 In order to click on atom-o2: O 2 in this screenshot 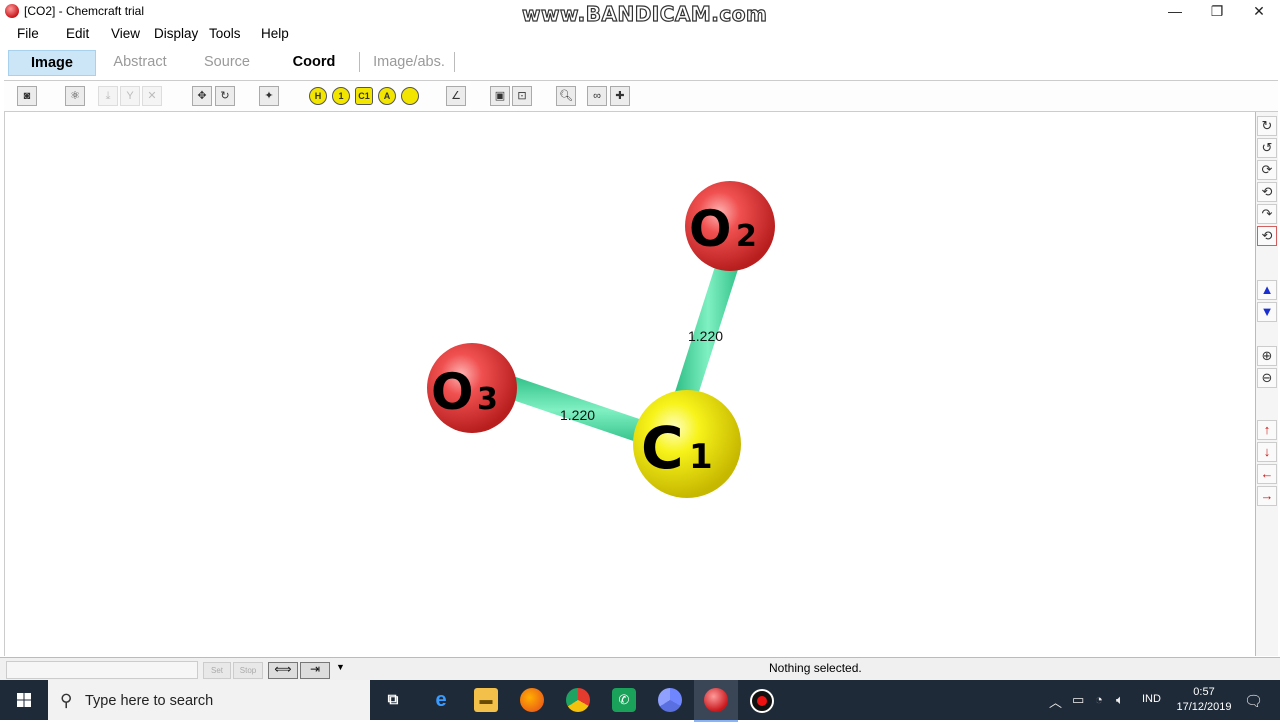, I will do `click(730, 226)`.